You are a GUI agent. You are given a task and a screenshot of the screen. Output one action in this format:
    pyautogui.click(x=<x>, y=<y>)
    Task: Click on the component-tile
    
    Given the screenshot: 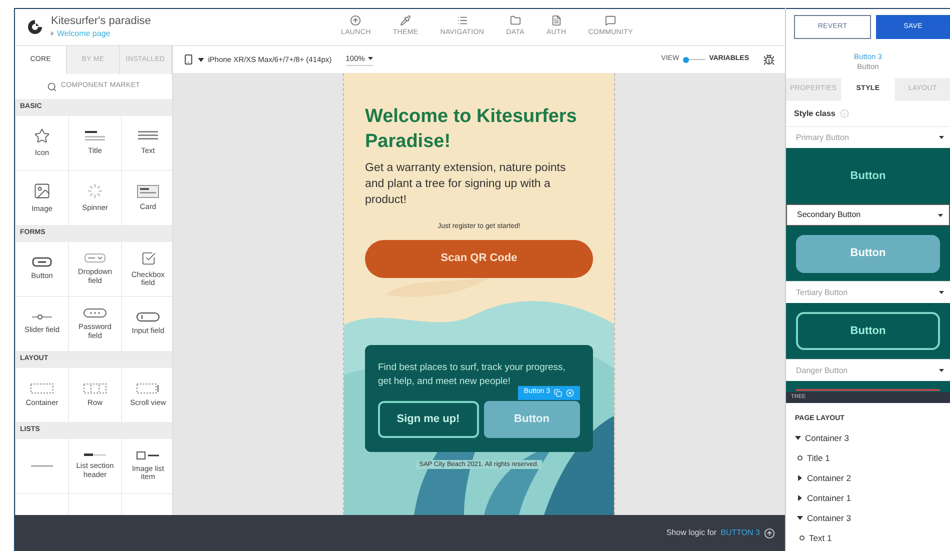 What is the action you would take?
    pyautogui.click(x=42, y=466)
    